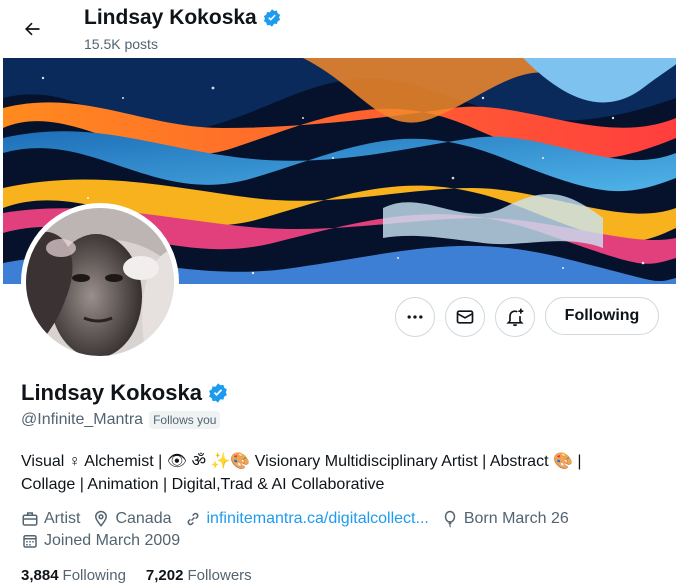 The height and width of the screenshot is (587, 676). Describe the element at coordinates (111, 392) in the screenshot. I see `profile-name-text: Lindsay Kokoska` at that location.